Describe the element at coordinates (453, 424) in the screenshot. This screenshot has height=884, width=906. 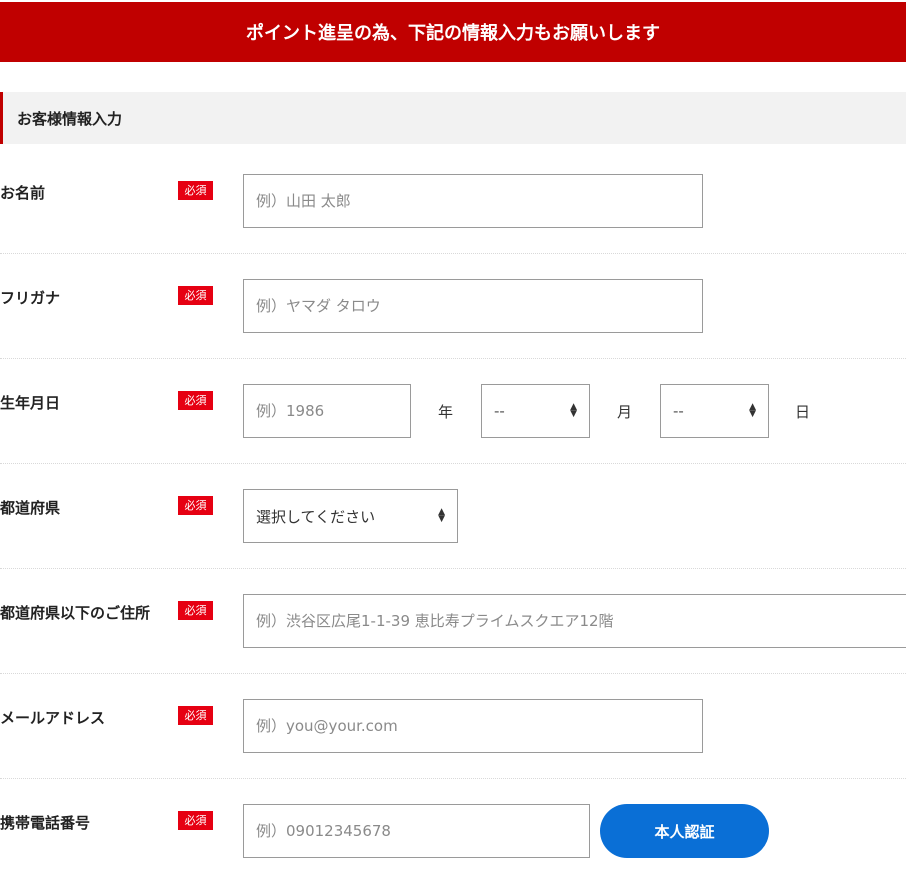
I see `birthdate-row: 生年月日 必須 年 -- ▲▼ 月 -- ▲▼ 日` at that location.